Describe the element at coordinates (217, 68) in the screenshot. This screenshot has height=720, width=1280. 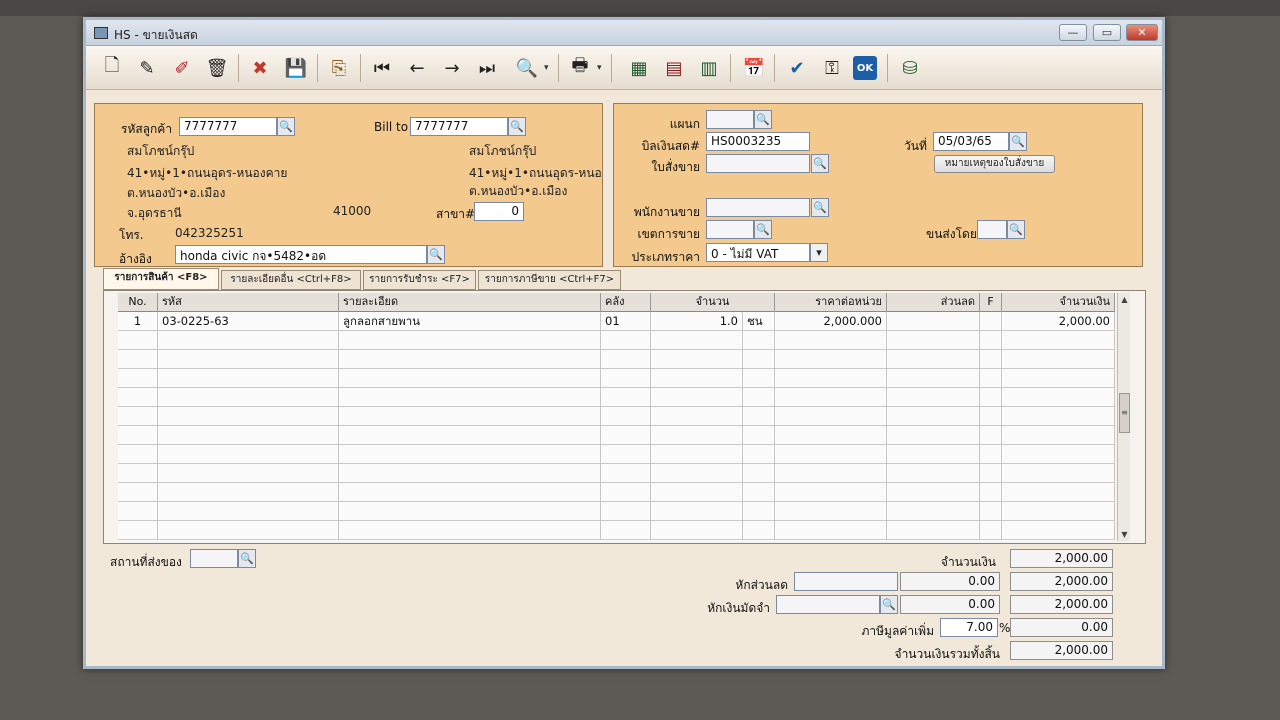
I see `trash-icon: 🗑` at that location.